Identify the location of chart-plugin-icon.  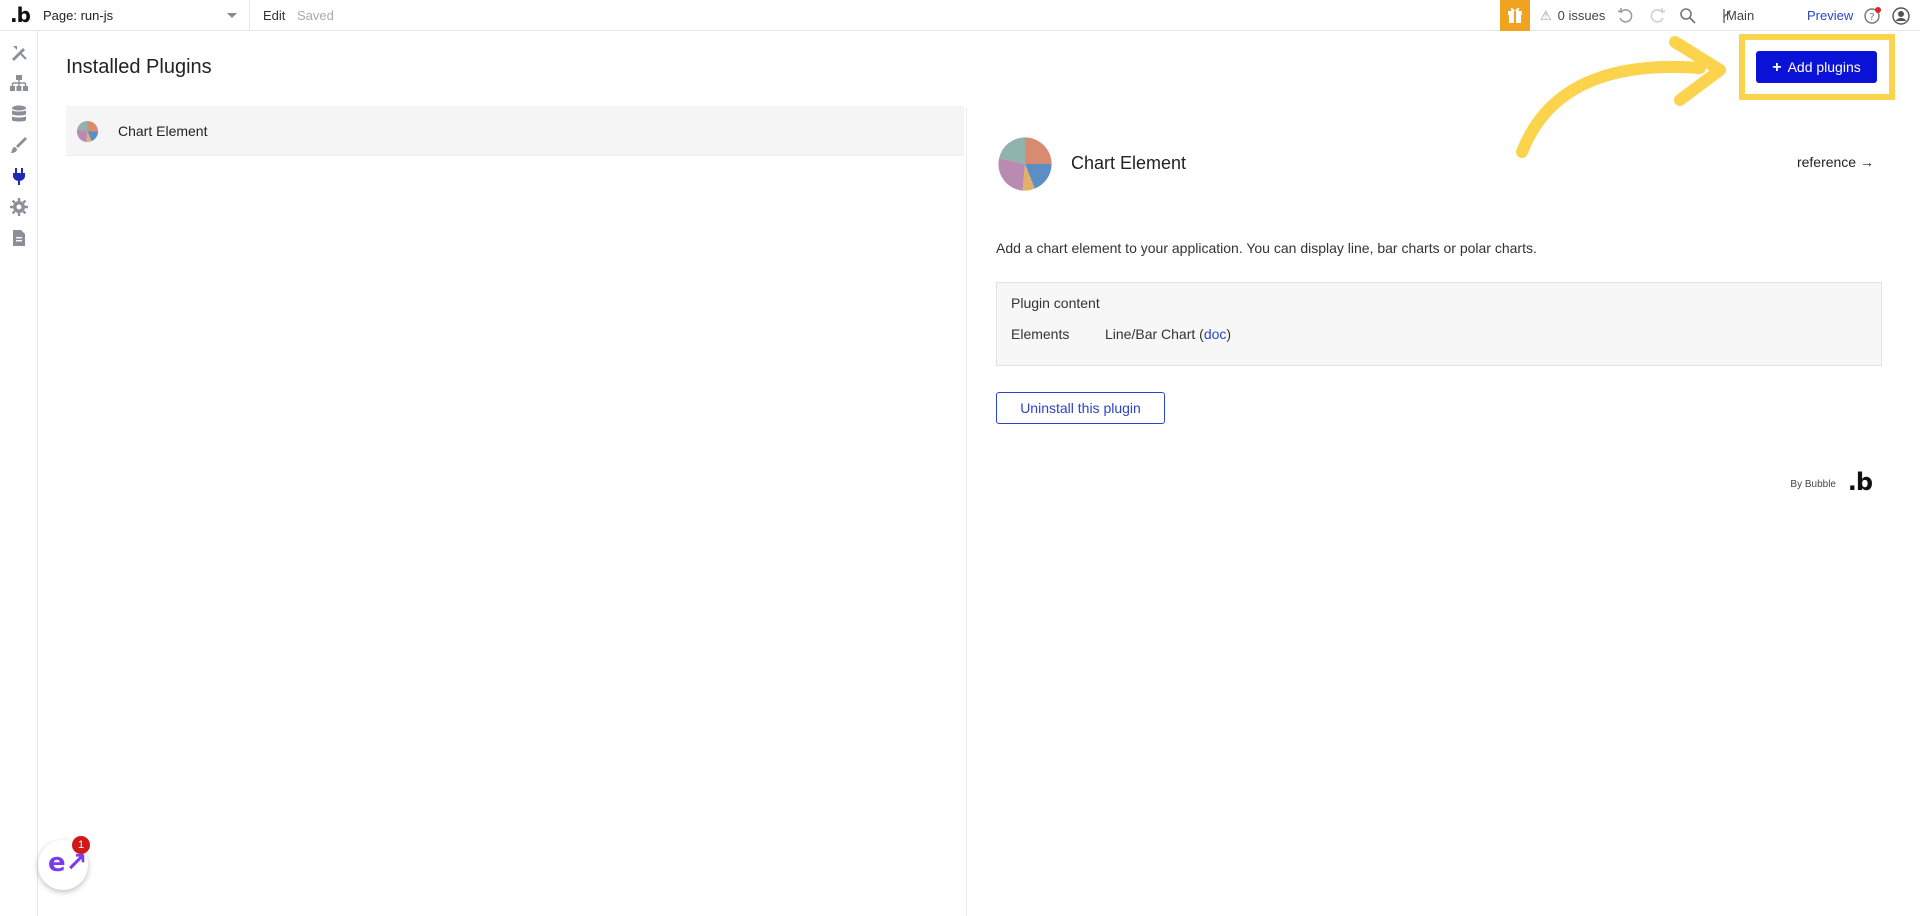
(87, 131).